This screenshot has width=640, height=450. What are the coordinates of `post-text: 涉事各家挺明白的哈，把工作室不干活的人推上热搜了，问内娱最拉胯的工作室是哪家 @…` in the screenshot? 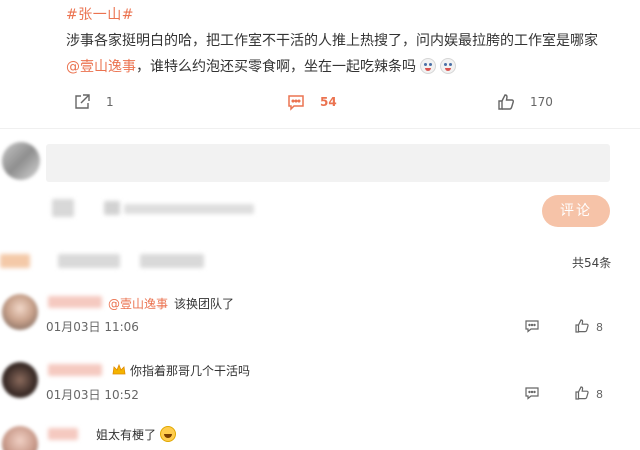 It's located at (346, 54).